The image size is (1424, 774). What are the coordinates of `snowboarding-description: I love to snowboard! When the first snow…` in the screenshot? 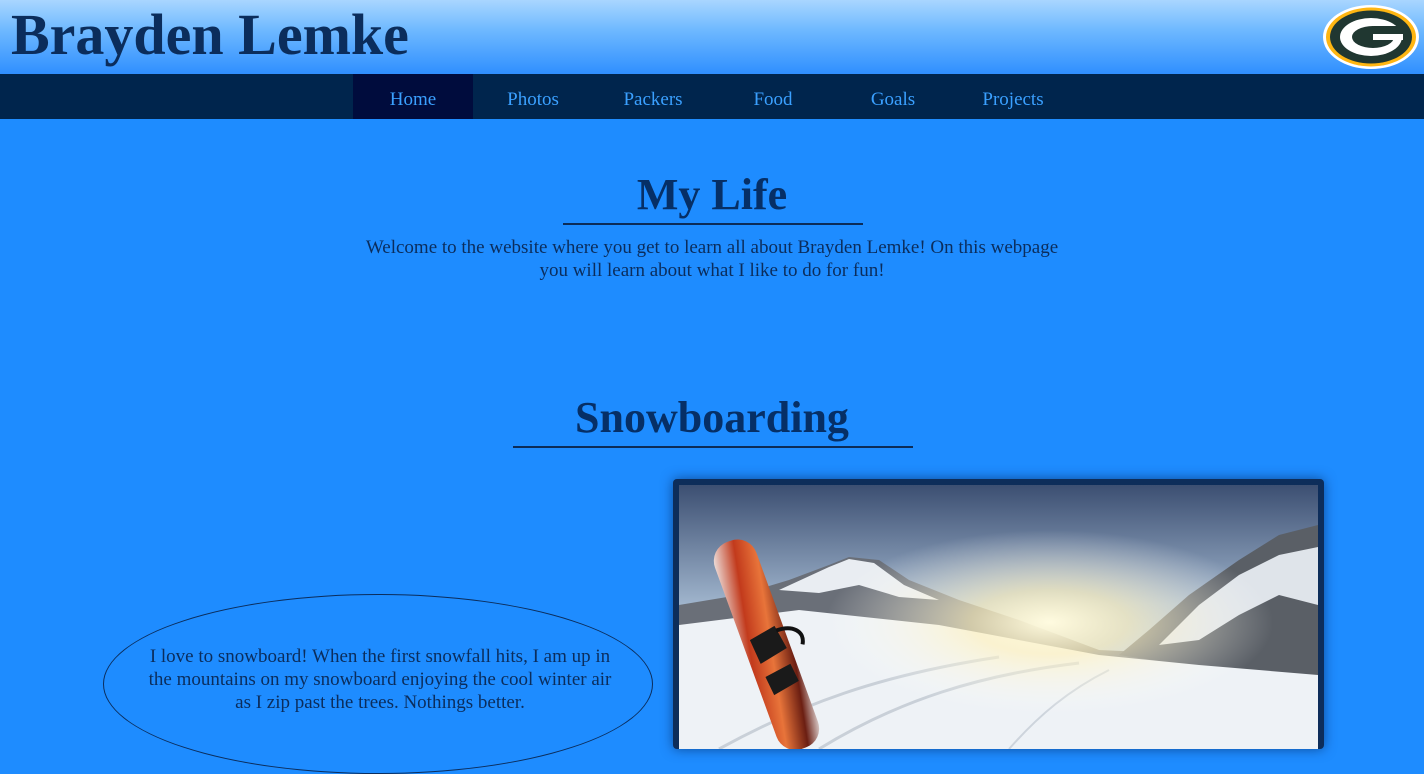 It's located at (380, 679).